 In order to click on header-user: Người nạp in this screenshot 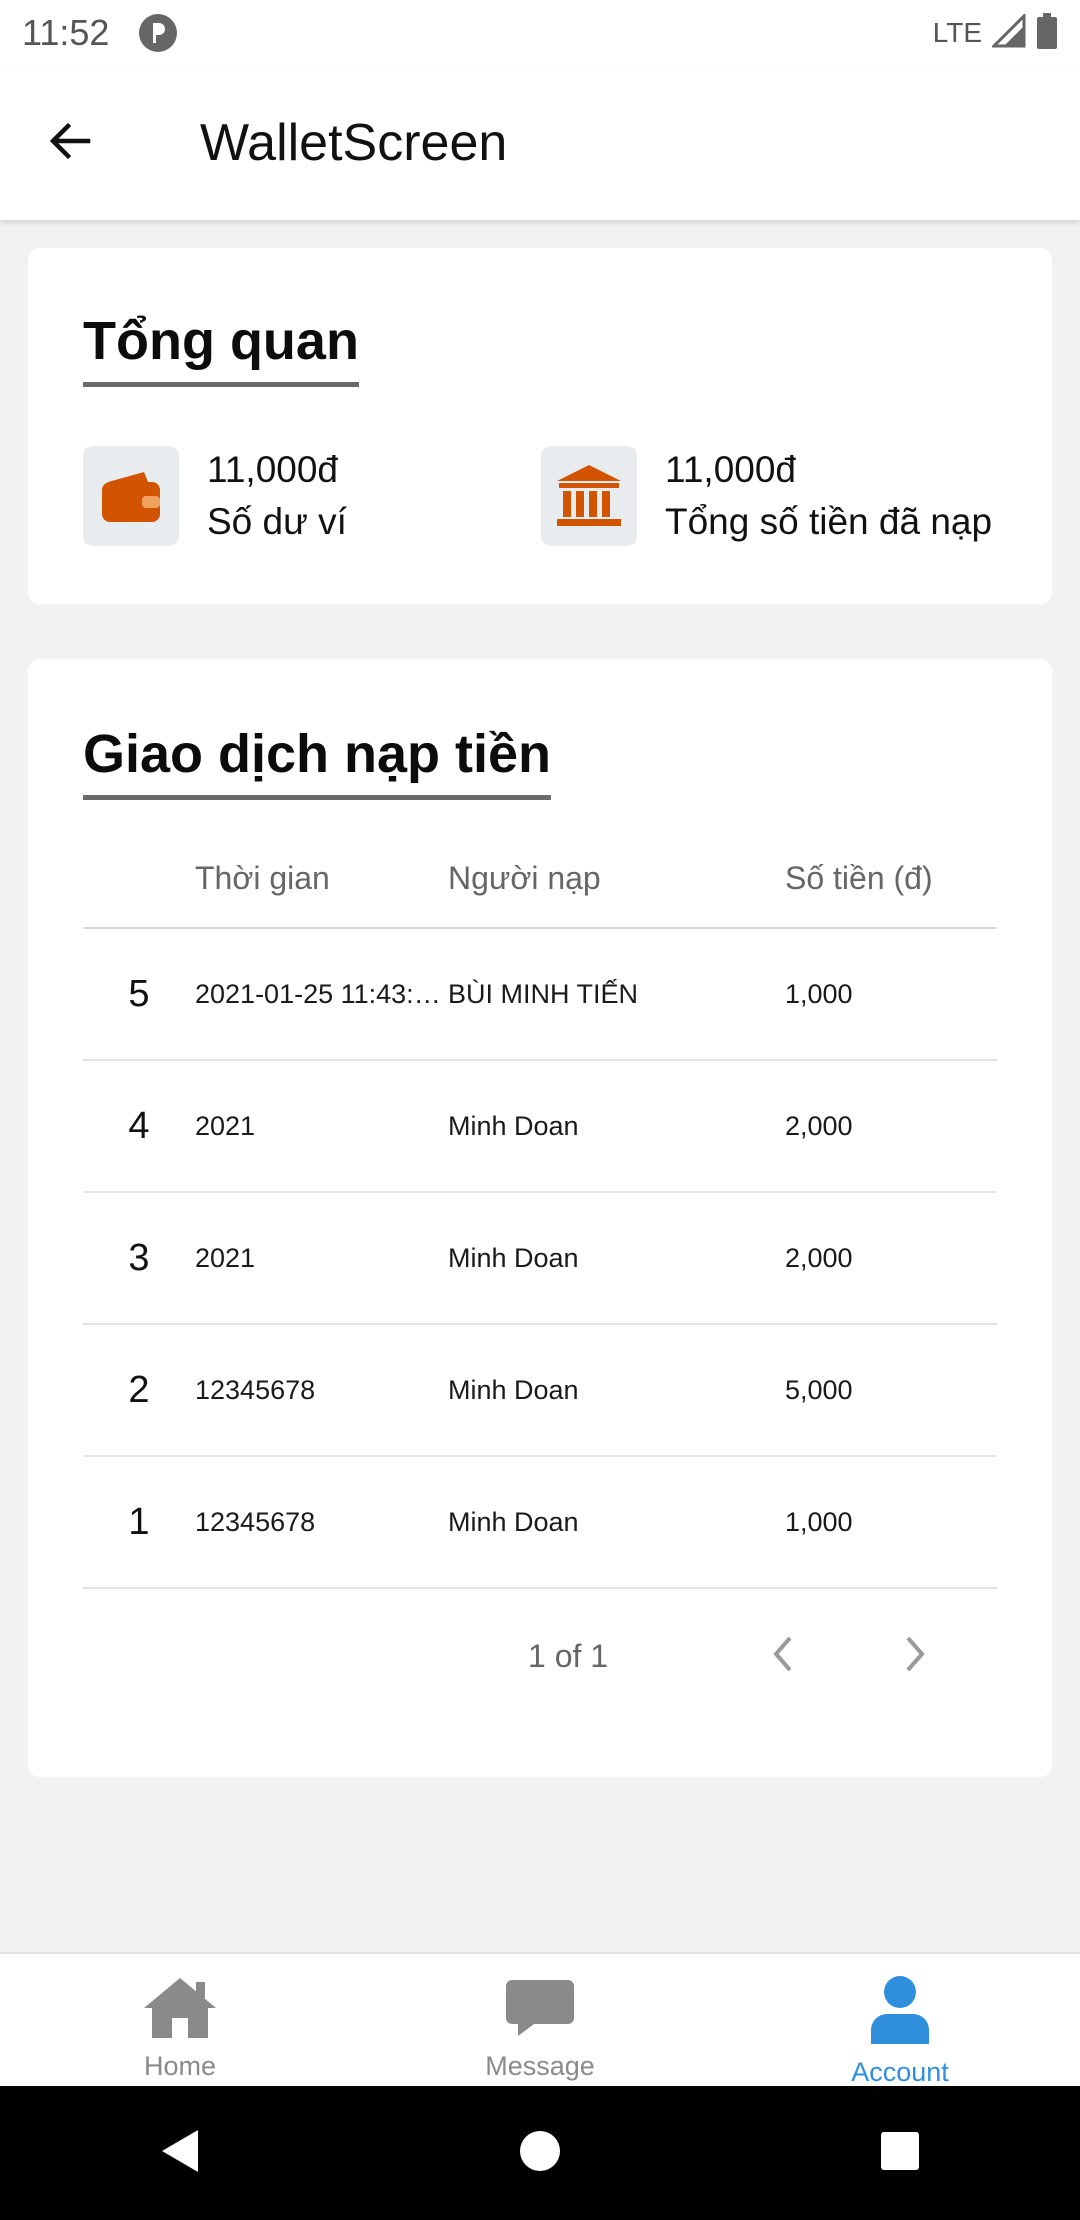, I will do `click(524, 877)`.